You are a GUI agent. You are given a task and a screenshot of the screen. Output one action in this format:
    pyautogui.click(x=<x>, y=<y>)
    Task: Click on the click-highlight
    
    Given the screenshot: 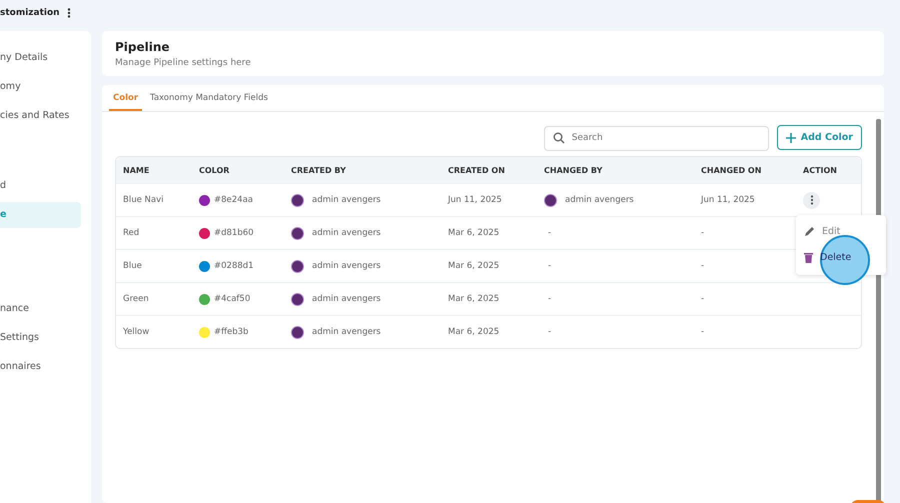 What is the action you would take?
    pyautogui.click(x=845, y=259)
    